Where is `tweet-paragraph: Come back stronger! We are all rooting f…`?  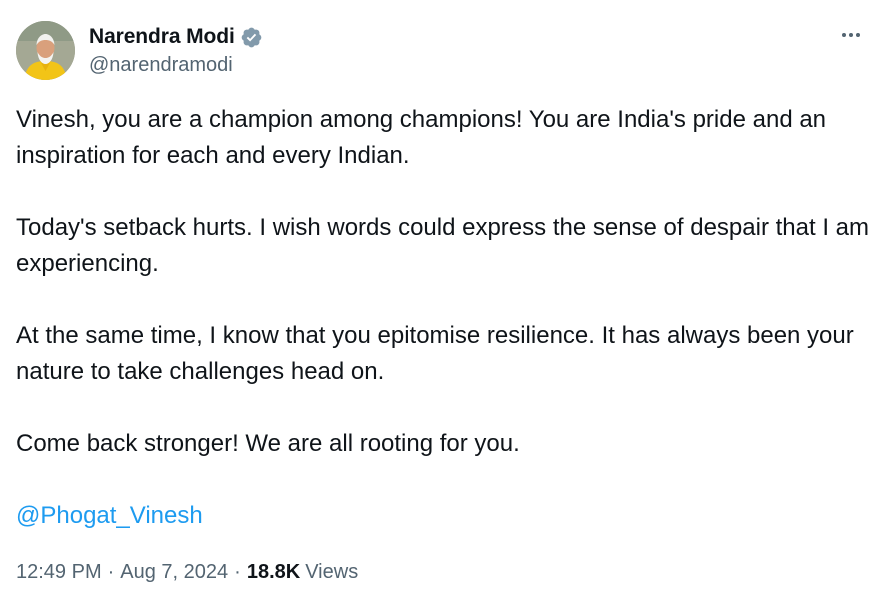
tweet-paragraph: Come back stronger! We are all rooting f… is located at coordinates (268, 443).